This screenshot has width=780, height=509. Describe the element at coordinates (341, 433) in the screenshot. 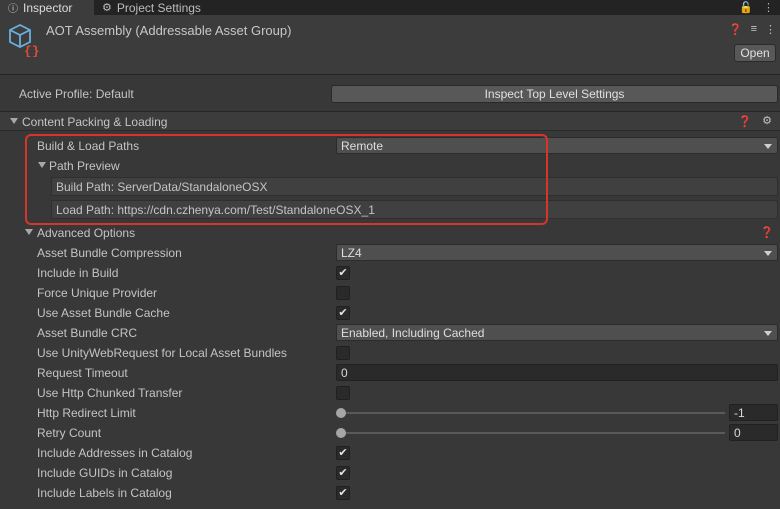

I see `retry-count-slider-handle` at that location.